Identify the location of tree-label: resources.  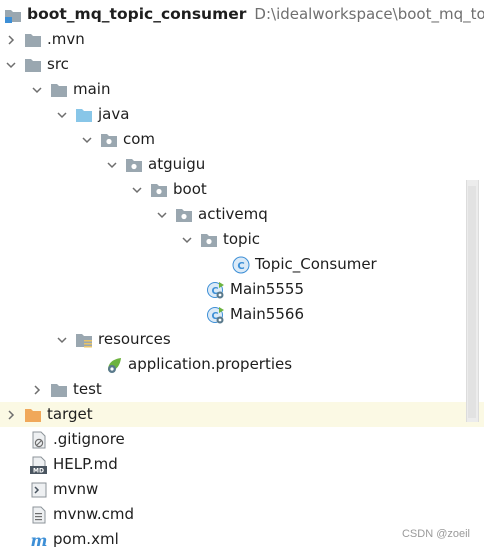
(134, 339).